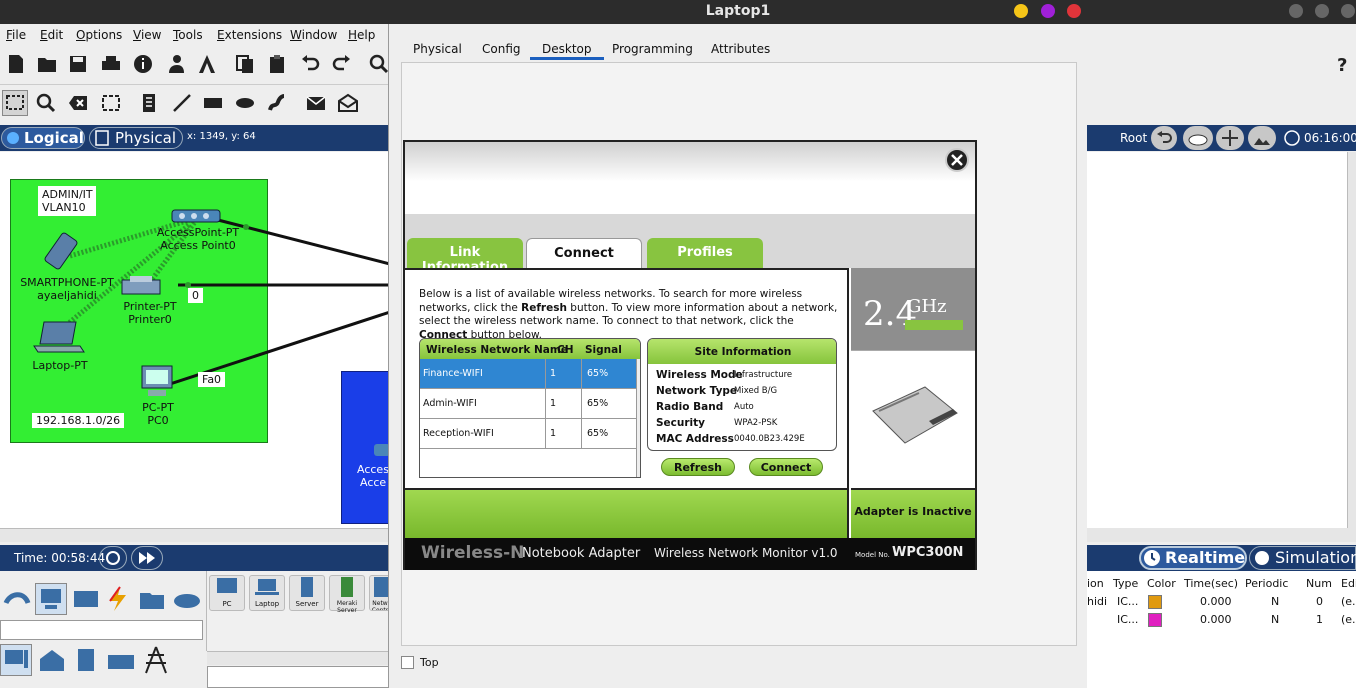 The image size is (1356, 688). What do you see at coordinates (1133, 138) in the screenshot?
I see `root-label: Root` at bounding box center [1133, 138].